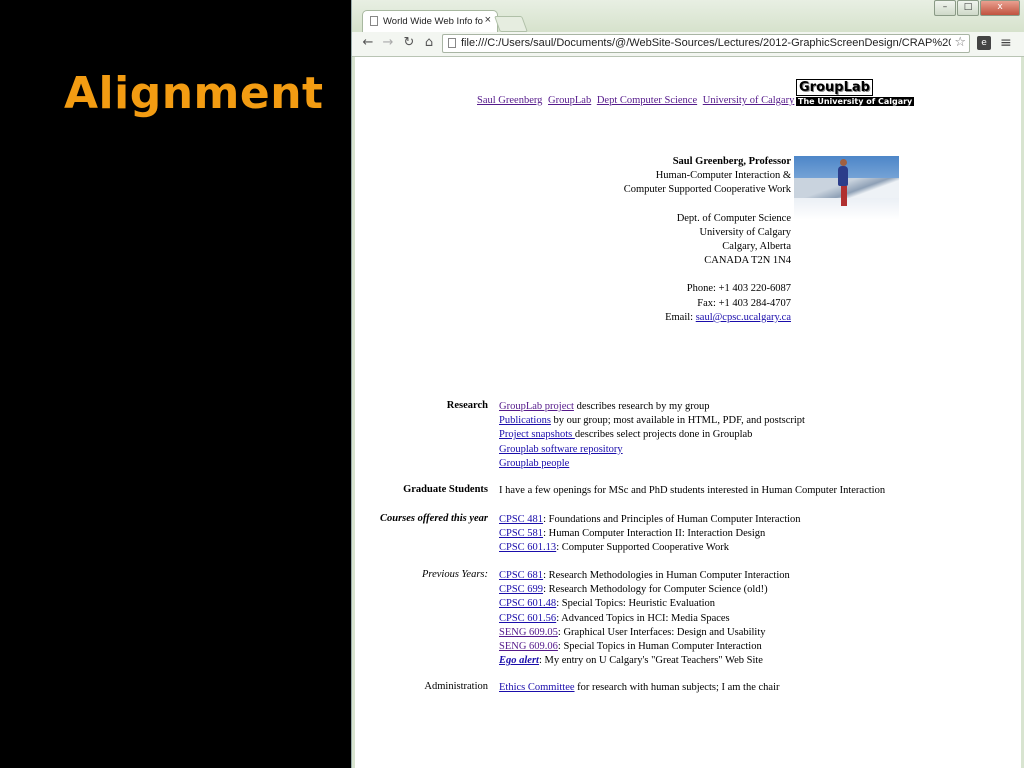 Image resolution: width=1024 pixels, height=768 pixels. What do you see at coordinates (747, 261) in the screenshot?
I see `address-line: CANADA T2N 1N4` at bounding box center [747, 261].